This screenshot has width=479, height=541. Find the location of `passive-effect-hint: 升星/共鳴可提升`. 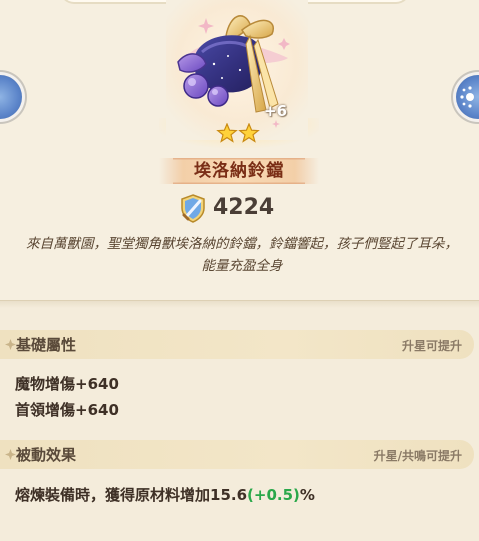

passive-effect-hint: 升星/共鳴可提升 is located at coordinates (417, 456).